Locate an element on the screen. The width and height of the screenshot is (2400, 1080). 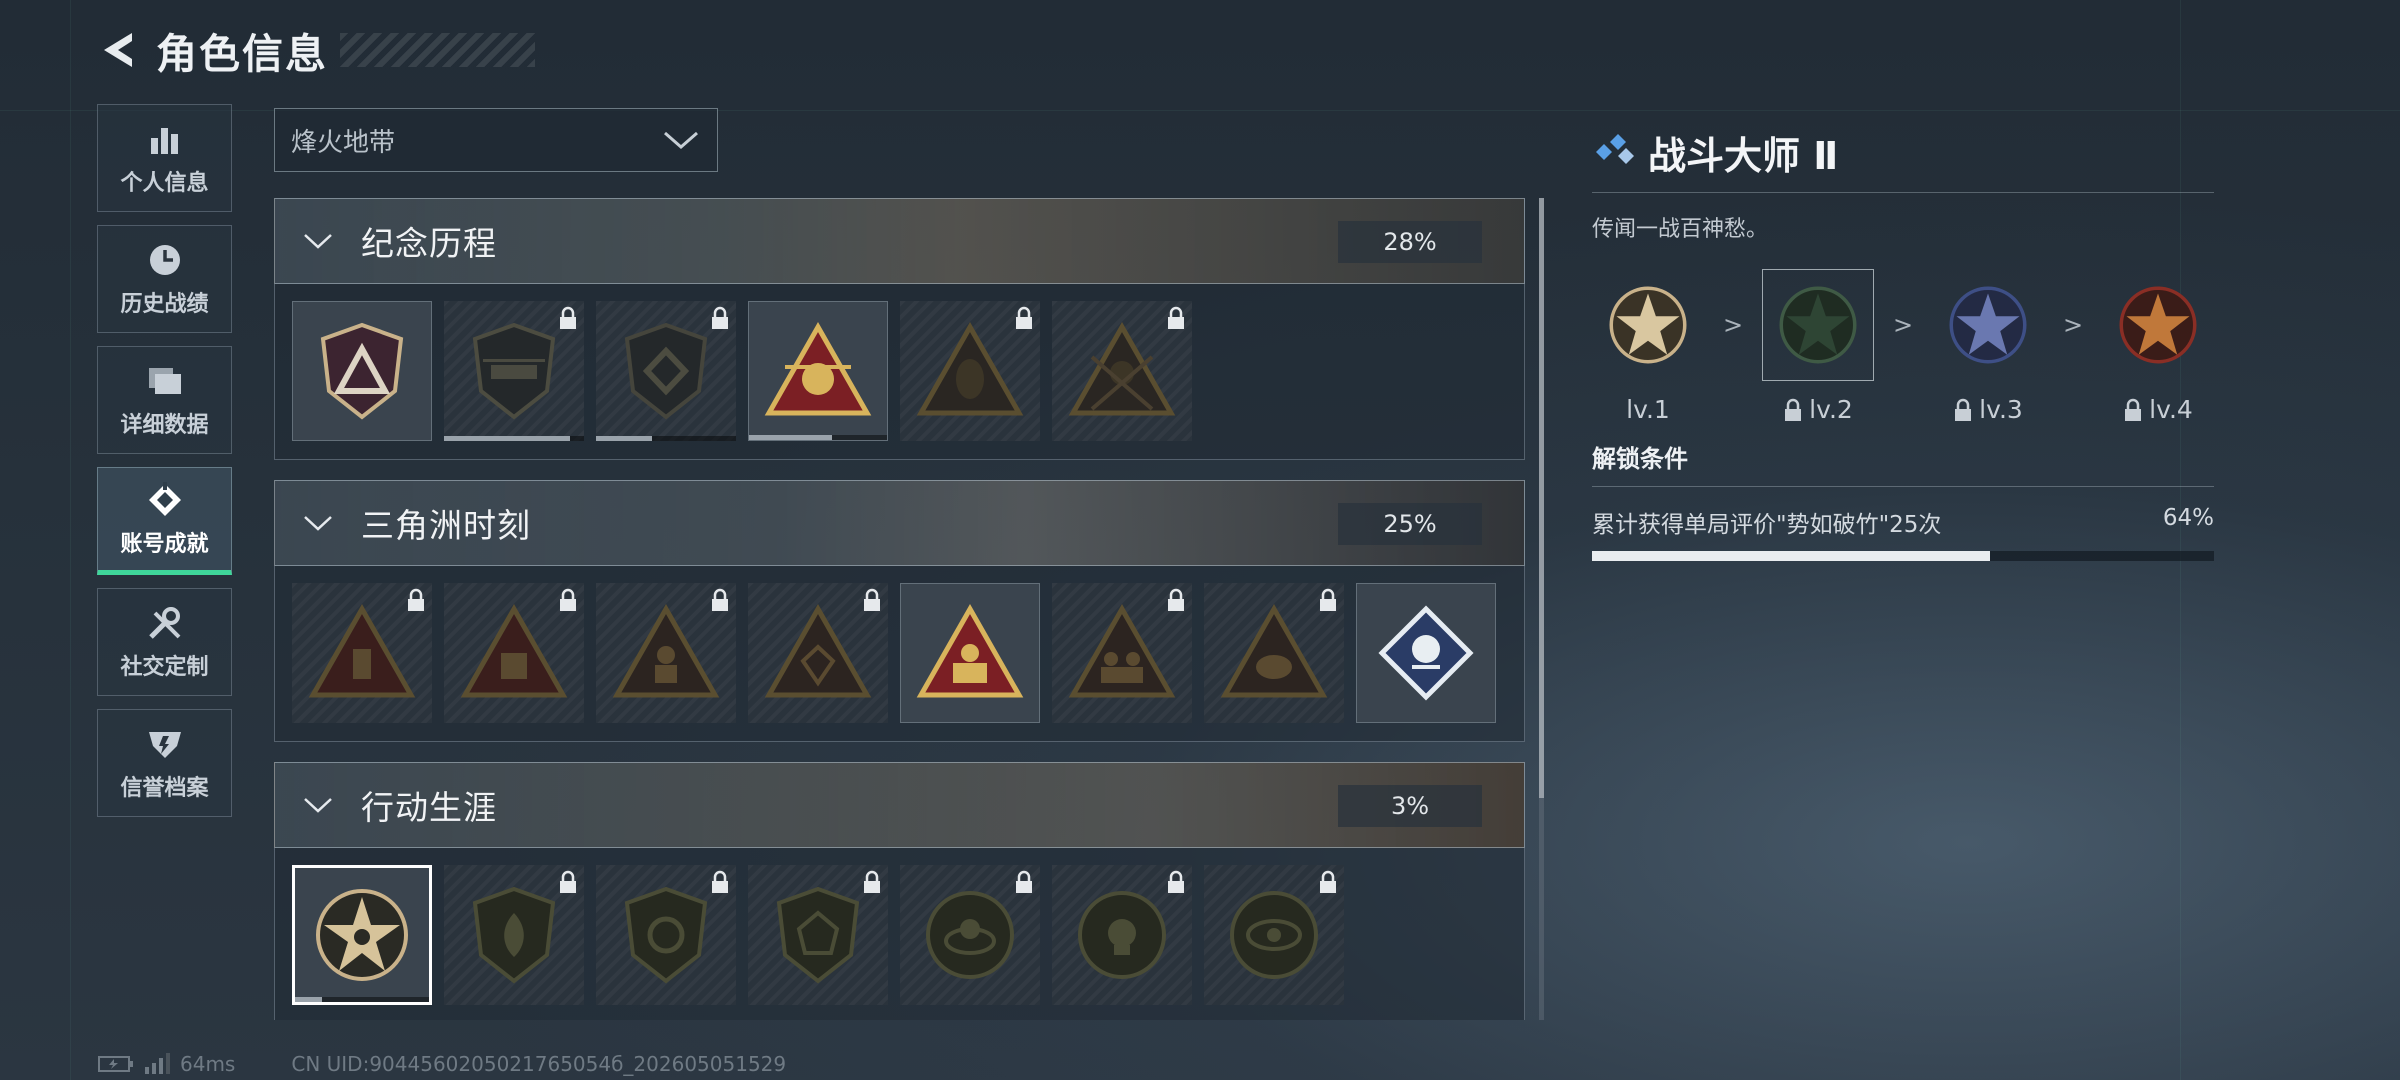
section-operation-career: 行动生涯 3% is located at coordinates (899, 891).